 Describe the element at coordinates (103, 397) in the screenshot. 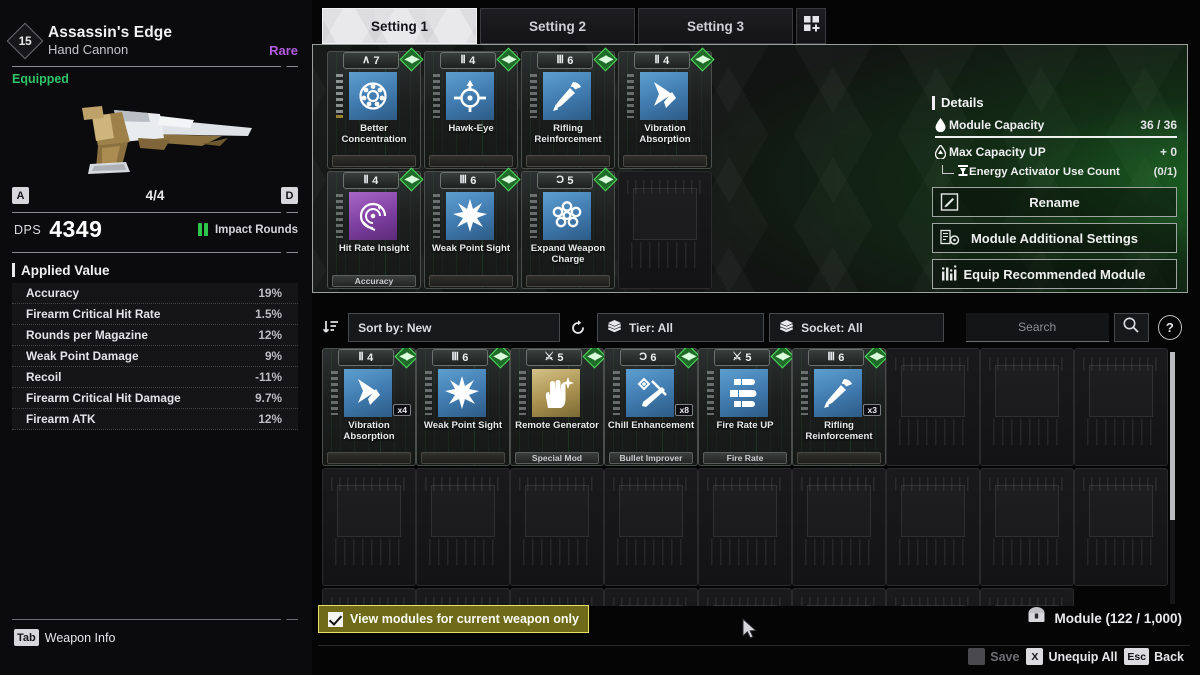

I see `stat-name: Firearm Critical Hit Damage` at that location.